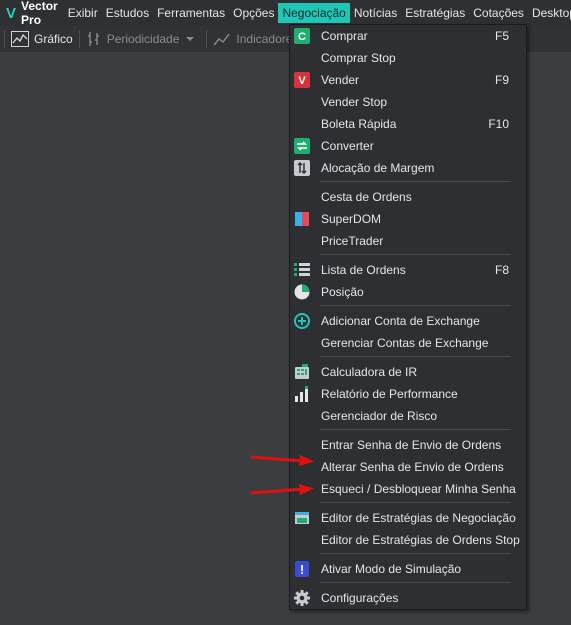 Image resolution: width=571 pixels, height=625 pixels. What do you see at coordinates (408, 219) in the screenshot?
I see `menu-item-superdom: SuperDOM` at bounding box center [408, 219].